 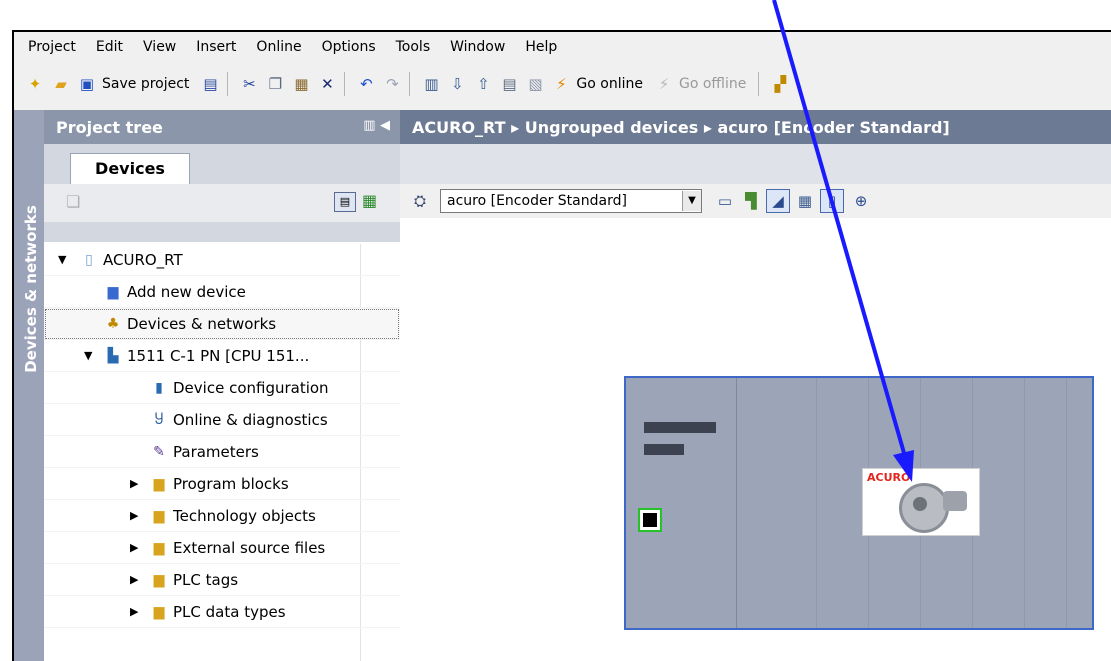 I want to click on toolbar-separator, so click(x=345, y=84).